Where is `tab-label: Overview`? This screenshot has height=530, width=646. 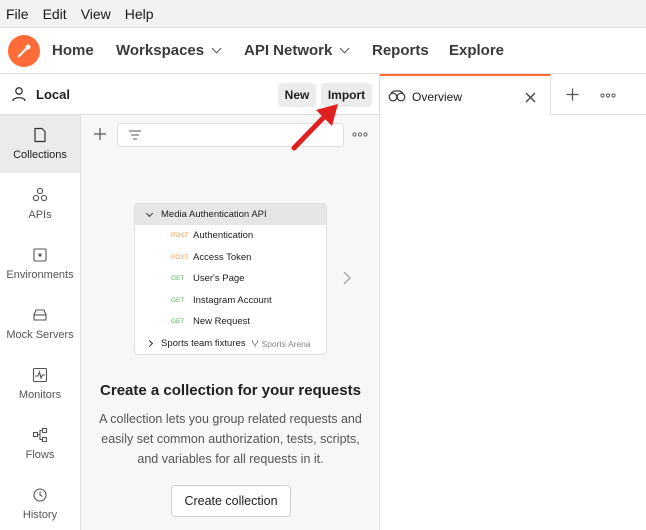
tab-label: Overview is located at coordinates (437, 97).